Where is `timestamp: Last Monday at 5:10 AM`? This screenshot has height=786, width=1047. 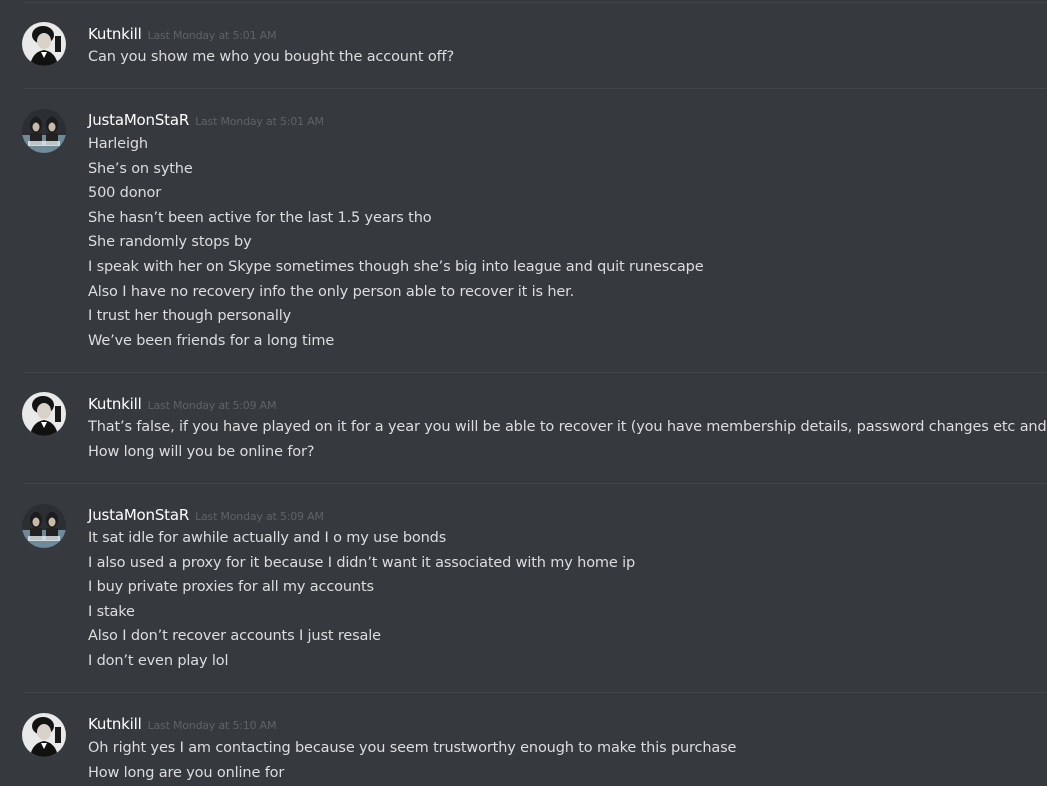
timestamp: Last Monday at 5:10 AM is located at coordinates (212, 725).